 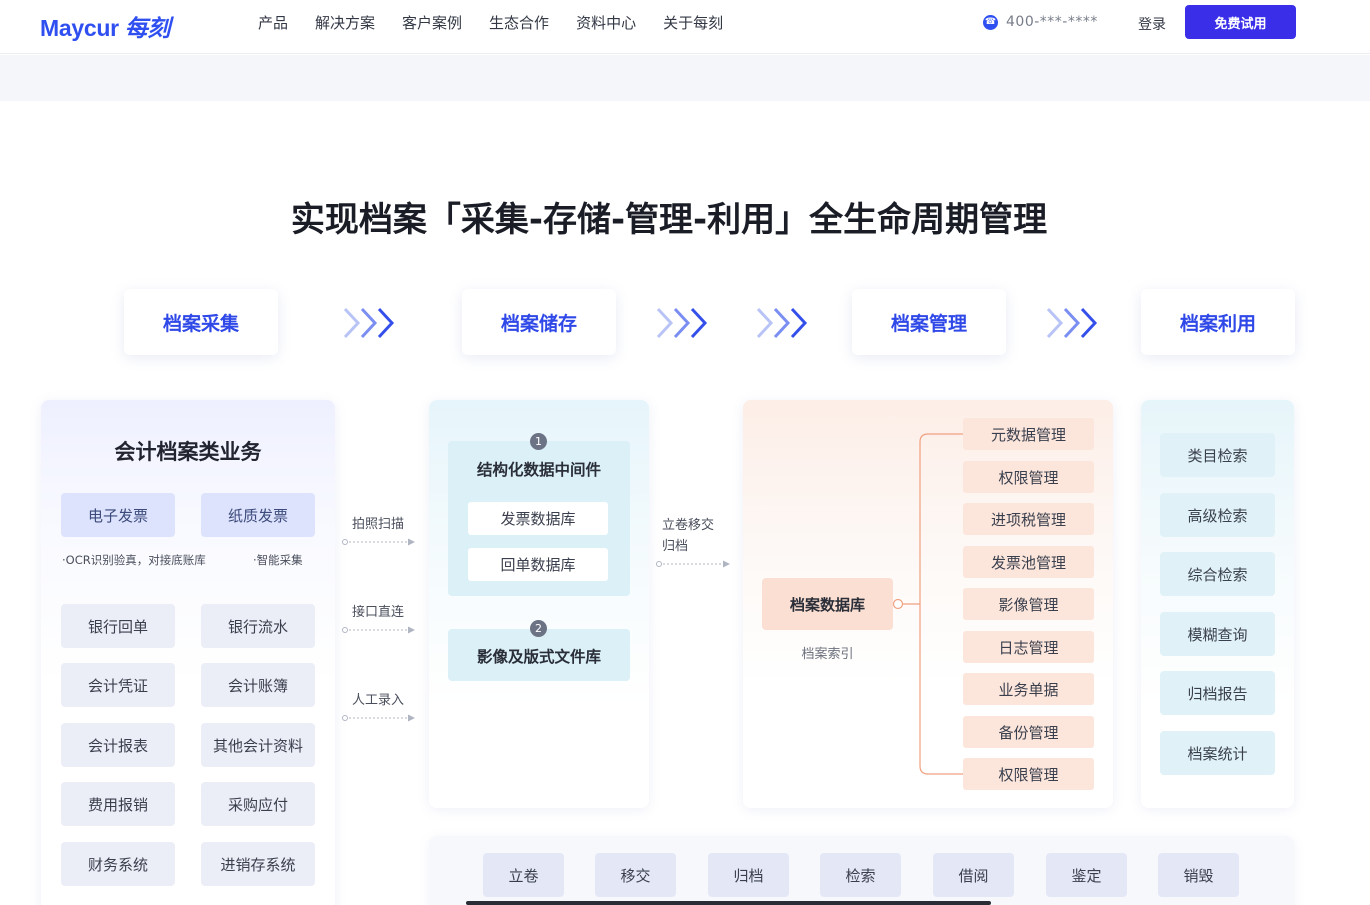 What do you see at coordinates (929, 322) in the screenshot?
I see `stage-manage: 档案管理` at bounding box center [929, 322].